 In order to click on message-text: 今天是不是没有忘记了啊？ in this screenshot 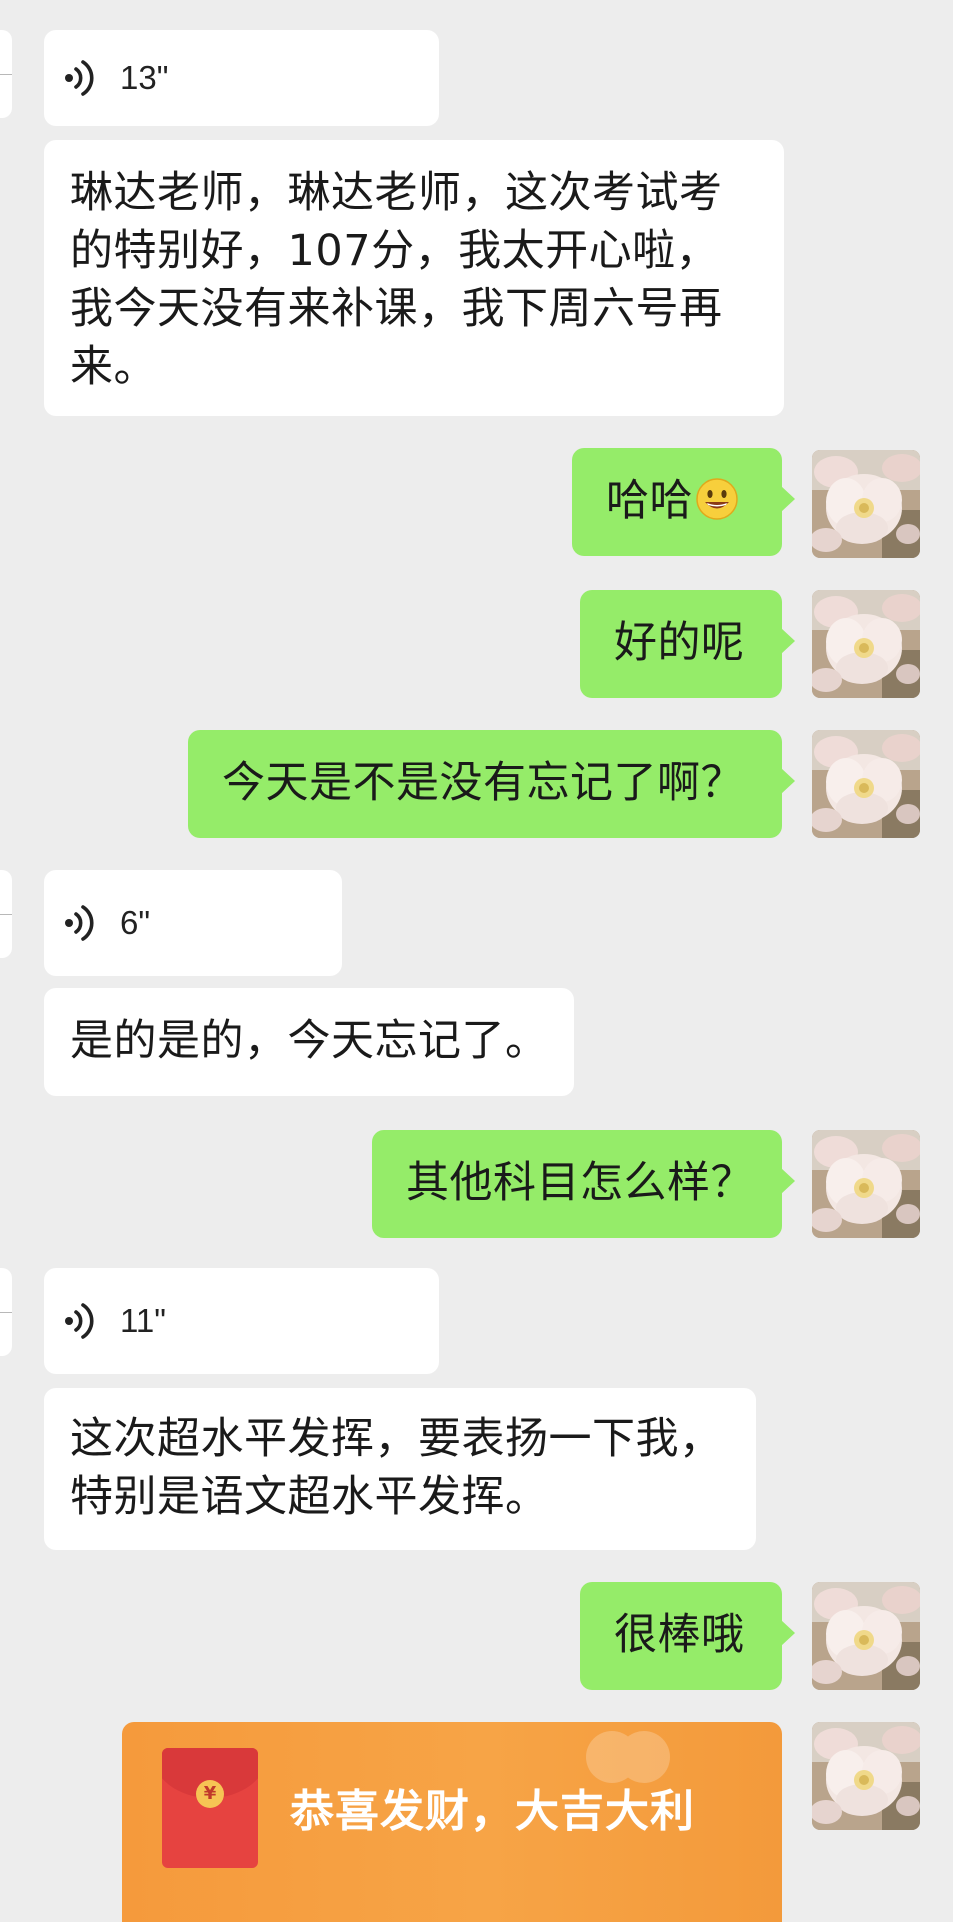, I will do `click(483, 783)`.